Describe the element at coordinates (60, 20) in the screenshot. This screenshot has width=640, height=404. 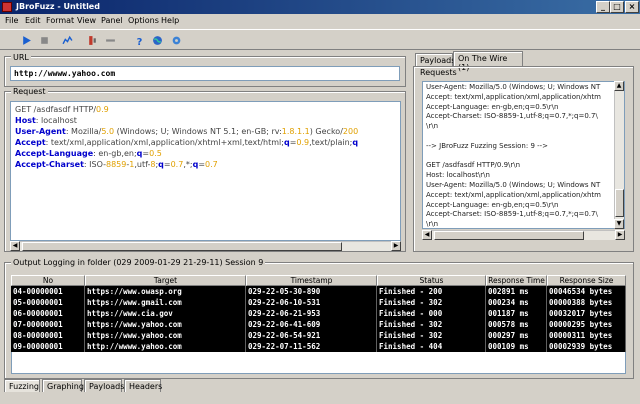
I see `menu-format: Format` at that location.